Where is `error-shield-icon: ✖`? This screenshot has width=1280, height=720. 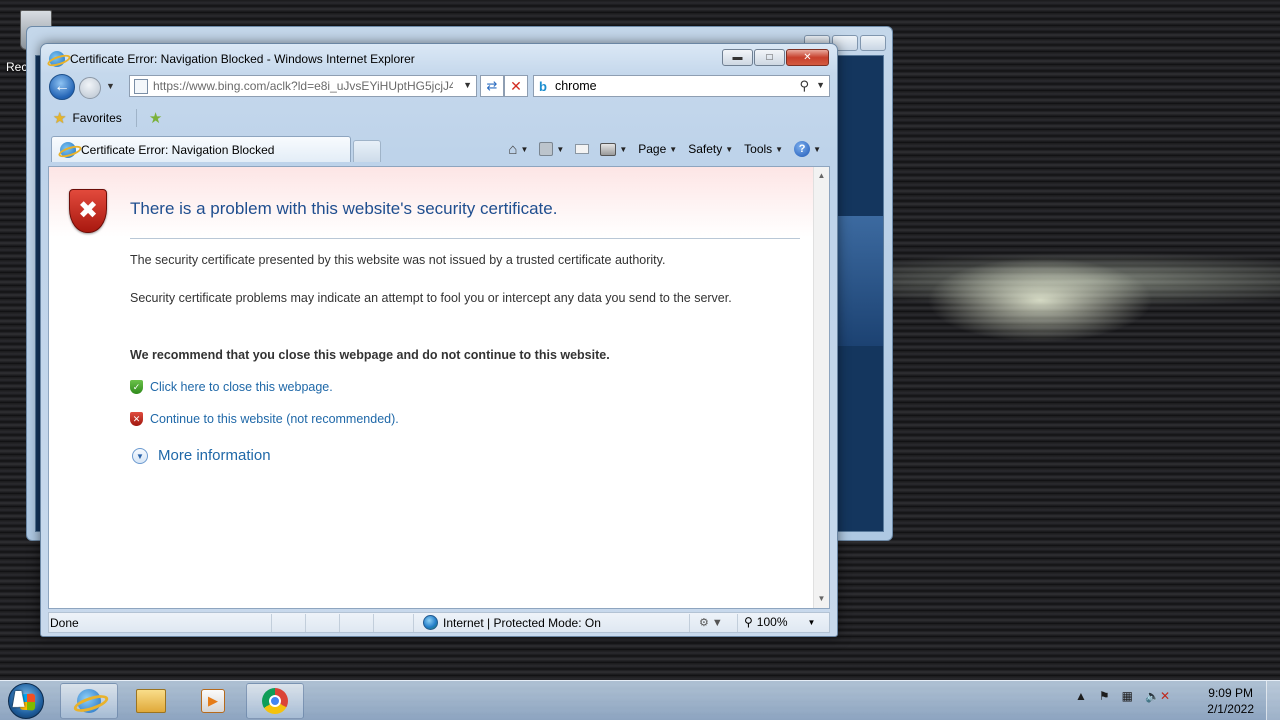 error-shield-icon: ✖ is located at coordinates (88, 211).